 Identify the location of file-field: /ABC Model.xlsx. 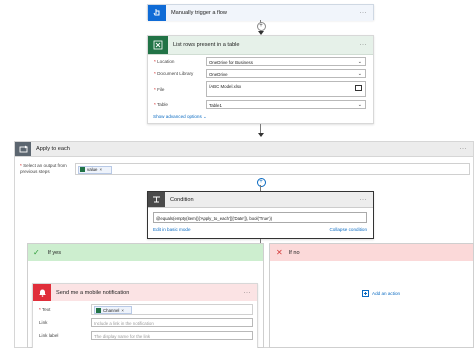
(286, 89).